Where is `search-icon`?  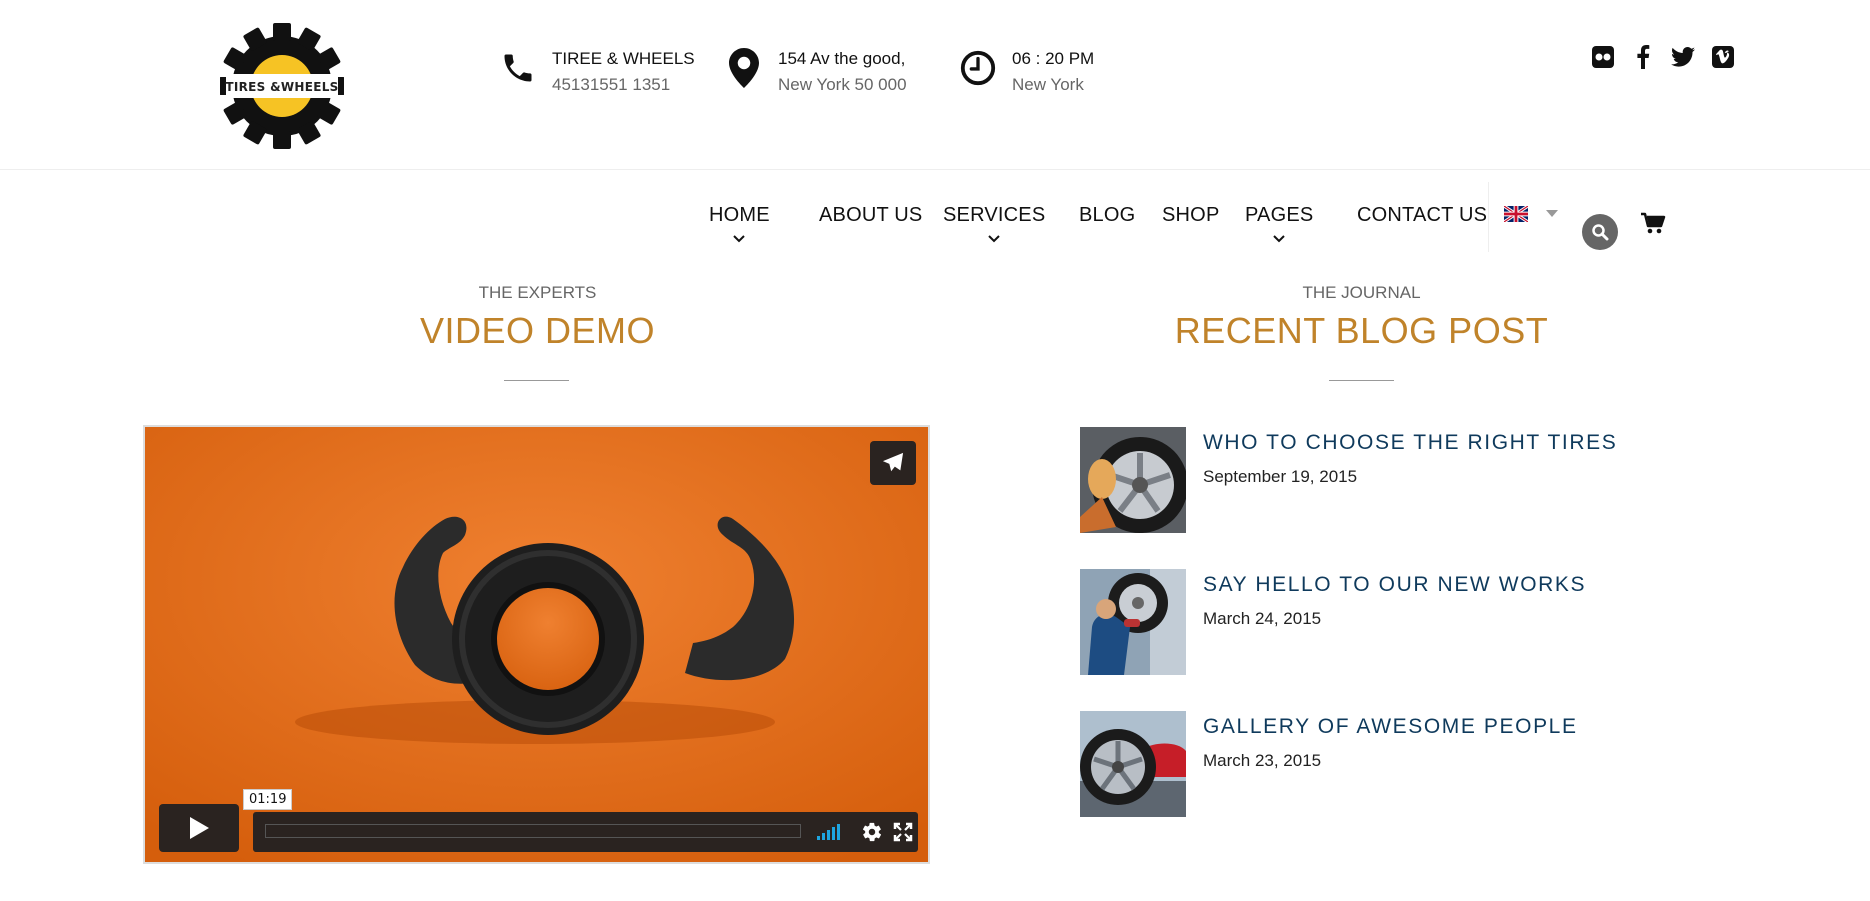
search-icon is located at coordinates (1600, 232).